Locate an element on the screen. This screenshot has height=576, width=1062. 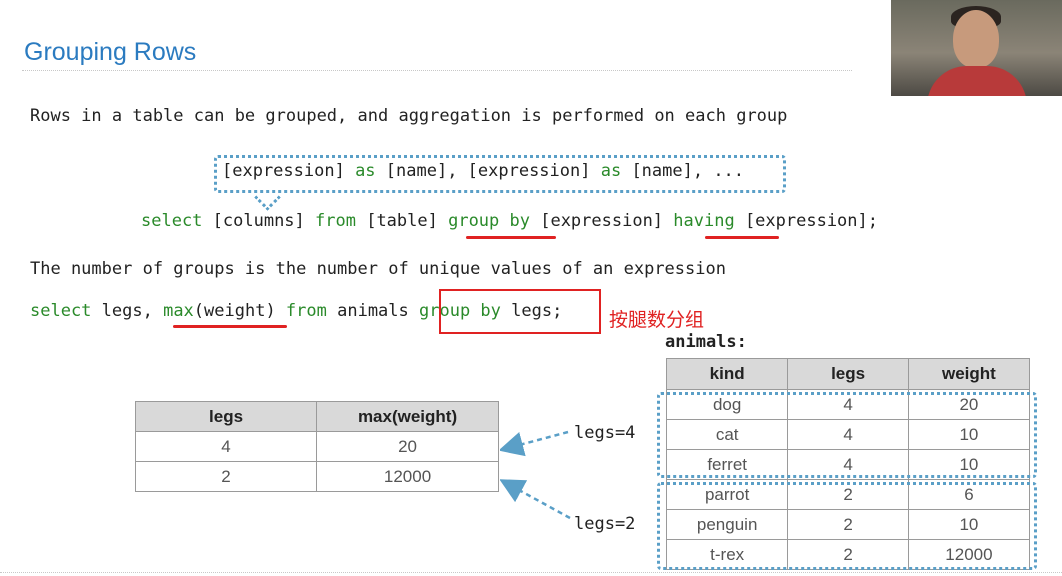
syntax-part: [expression]; is located at coordinates (806, 221).